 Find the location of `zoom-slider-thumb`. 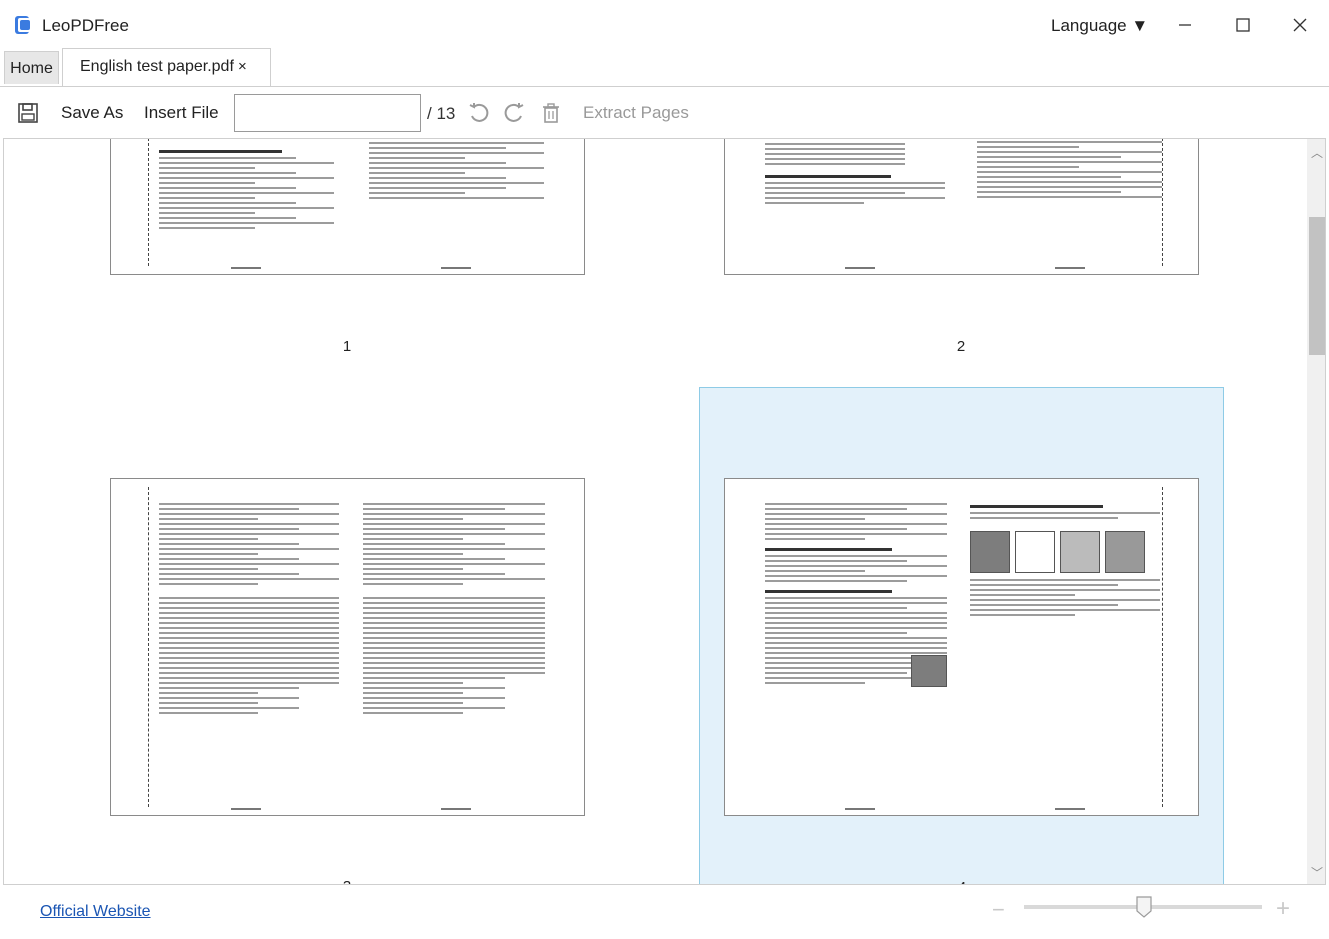

zoom-slider-thumb is located at coordinates (1144, 907).